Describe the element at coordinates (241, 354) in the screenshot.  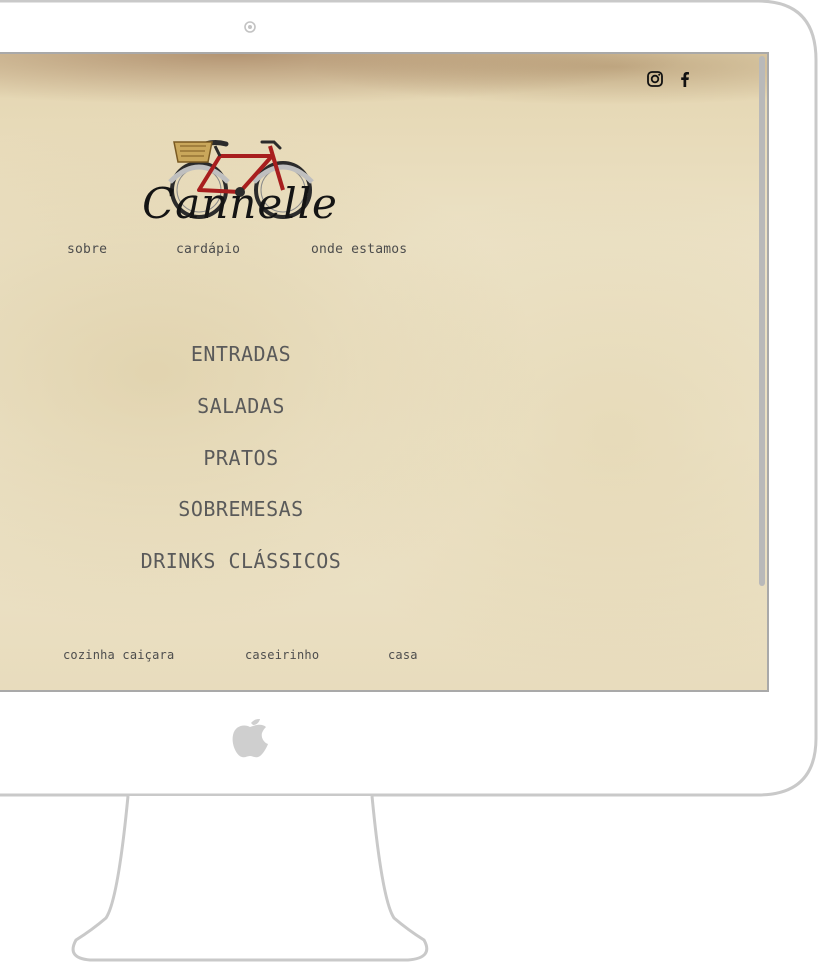
I see `menu-link-entradas: ENTRADAS` at that location.